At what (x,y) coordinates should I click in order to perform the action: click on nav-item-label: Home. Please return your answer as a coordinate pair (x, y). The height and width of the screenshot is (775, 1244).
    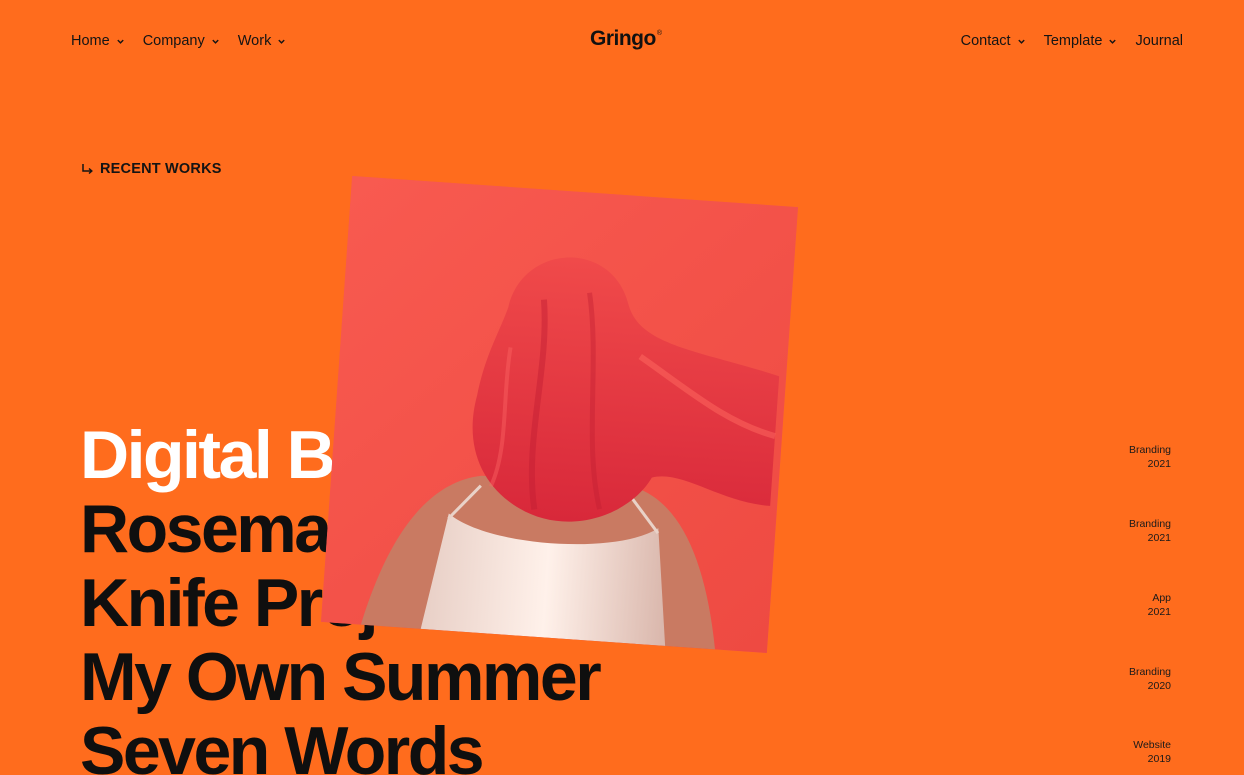
    Looking at the image, I should click on (90, 41).